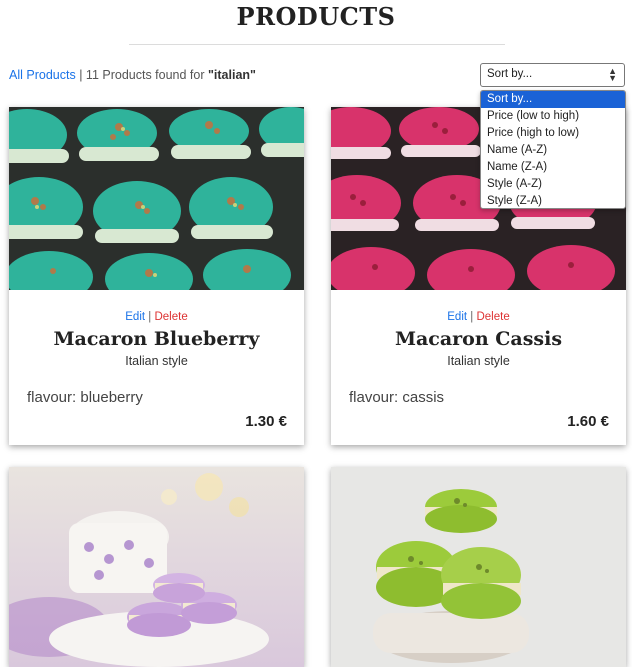 Image resolution: width=632 pixels, height=667 pixels. Describe the element at coordinates (553, 133) in the screenshot. I see `sort-option-price-desc: Price (high to low)` at that location.